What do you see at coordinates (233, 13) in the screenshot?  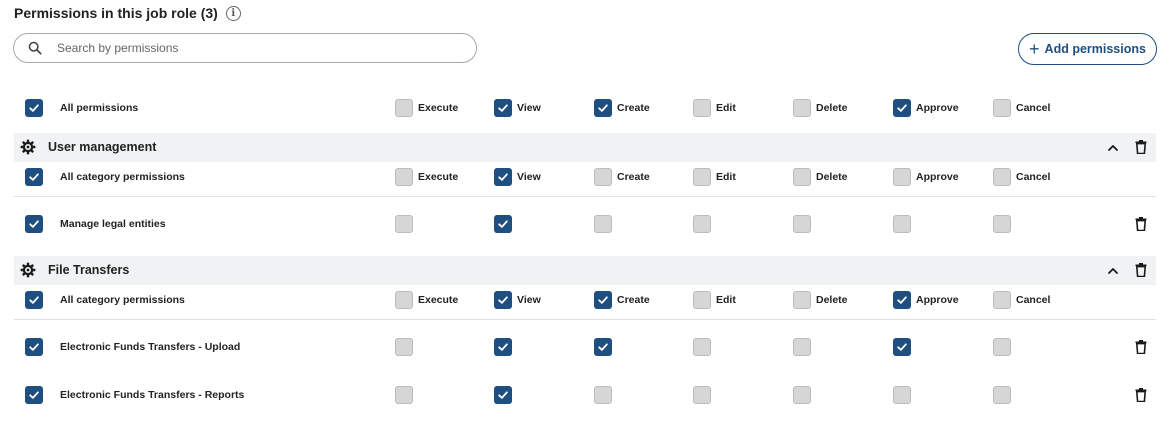 I see `info-icon: i` at bounding box center [233, 13].